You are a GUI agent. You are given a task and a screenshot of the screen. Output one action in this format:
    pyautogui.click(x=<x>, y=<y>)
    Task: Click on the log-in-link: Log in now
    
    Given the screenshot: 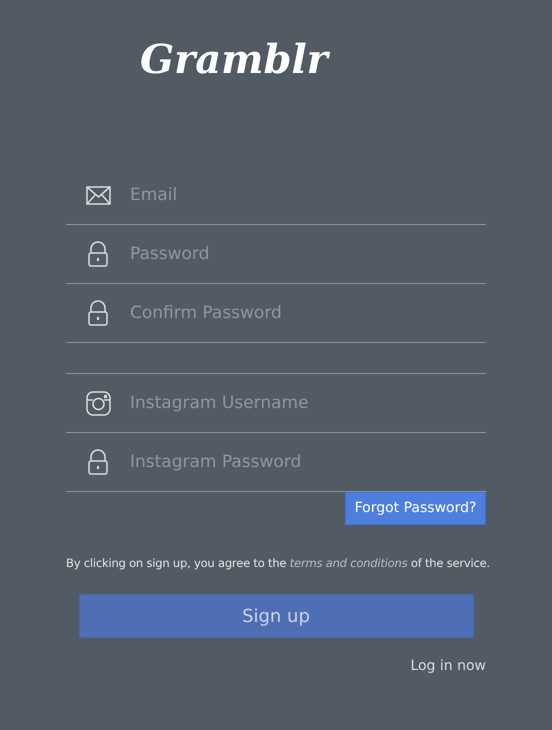 What is the action you would take?
    pyautogui.click(x=448, y=667)
    